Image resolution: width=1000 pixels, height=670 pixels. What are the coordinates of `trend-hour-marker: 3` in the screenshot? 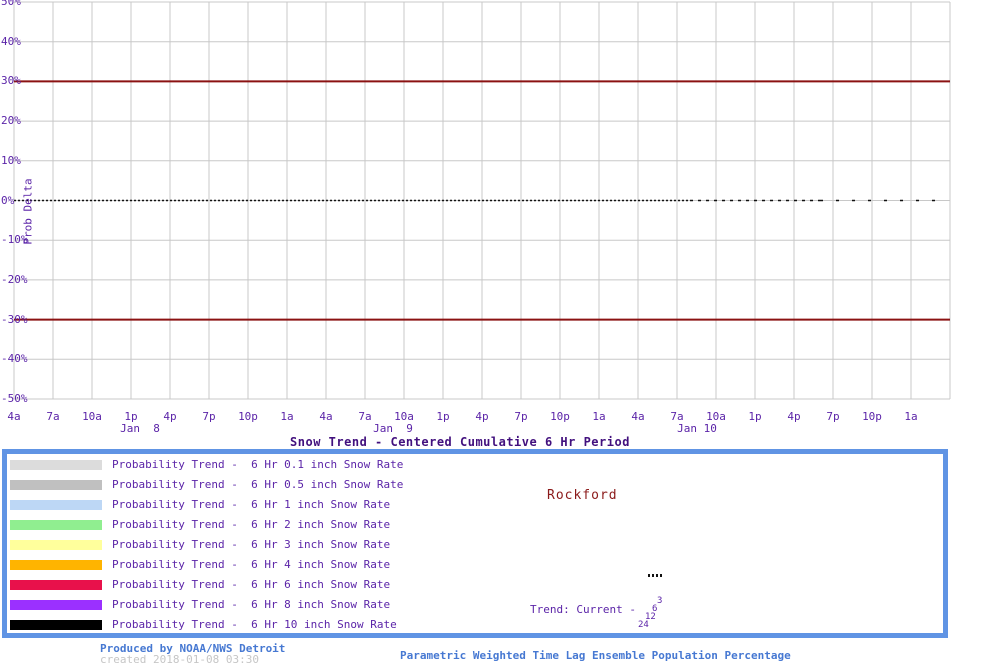 It's located at (660, 601).